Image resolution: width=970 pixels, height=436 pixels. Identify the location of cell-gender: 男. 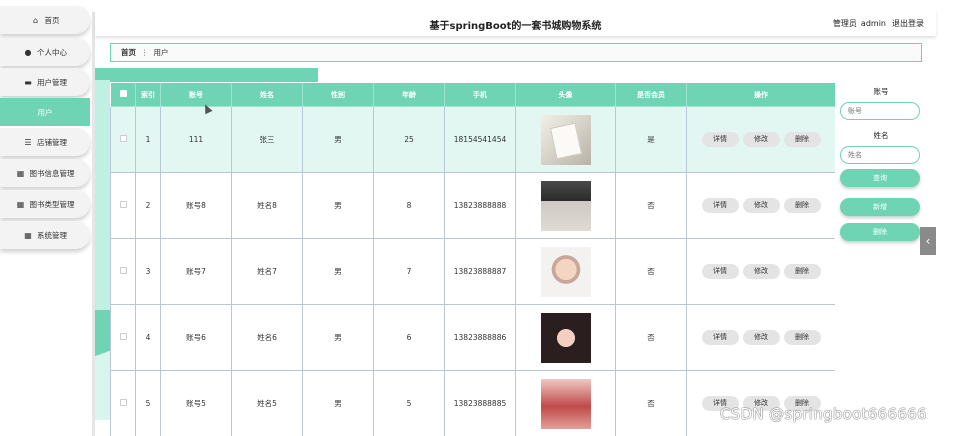
(338, 271).